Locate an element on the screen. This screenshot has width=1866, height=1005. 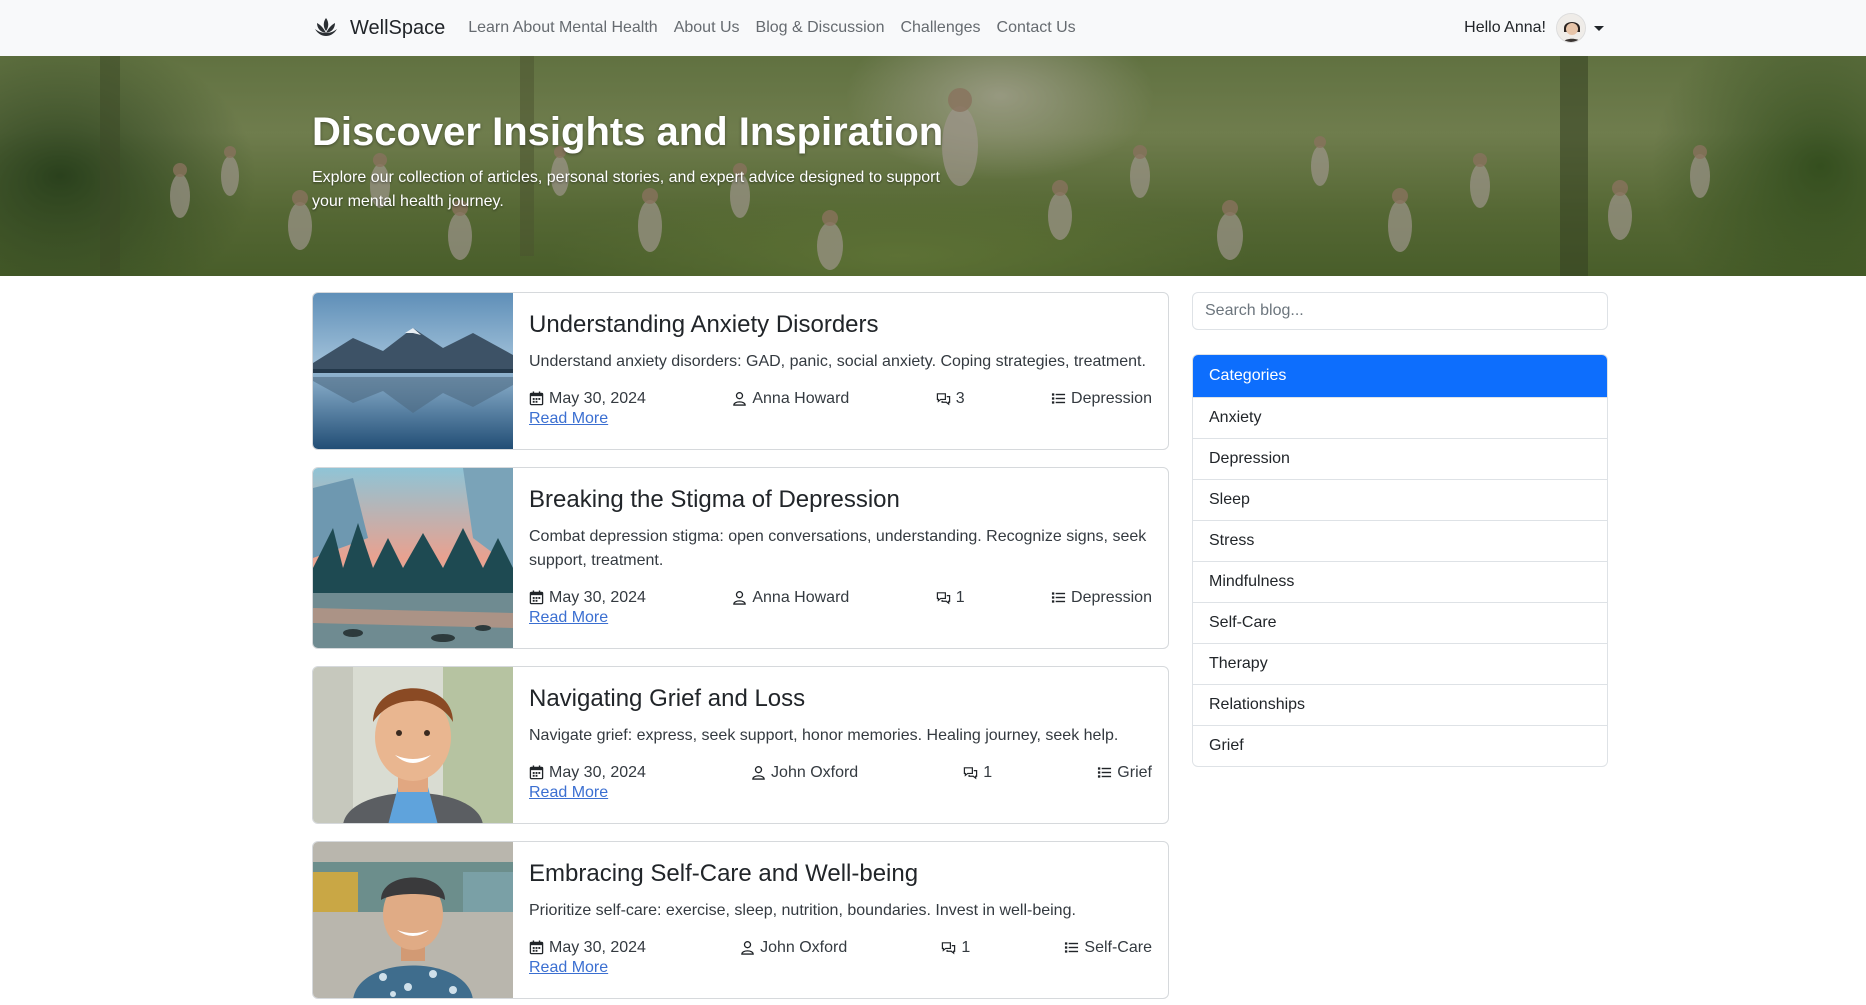
nav-link-contact: Contact Us is located at coordinates (1036, 28).